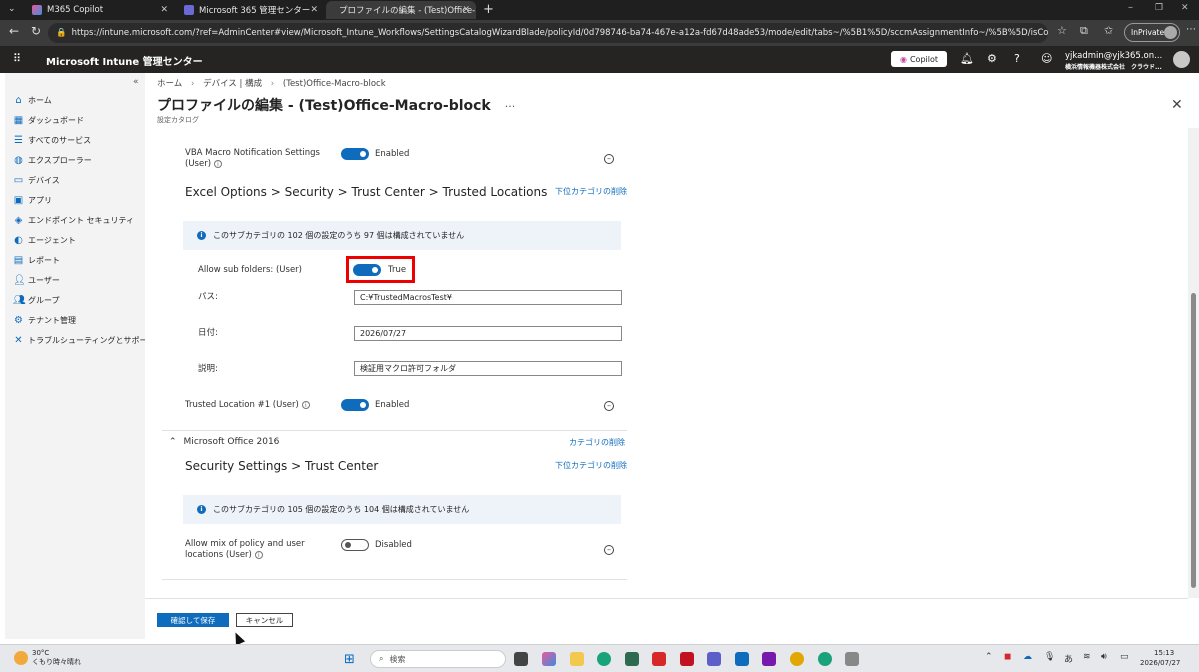 The width and height of the screenshot is (1199, 672). What do you see at coordinates (401, 10) in the screenshot?
I see `tab-profile-edit: プロファイルの編集 - (Test)Office-Ma ✕` at bounding box center [401, 10].